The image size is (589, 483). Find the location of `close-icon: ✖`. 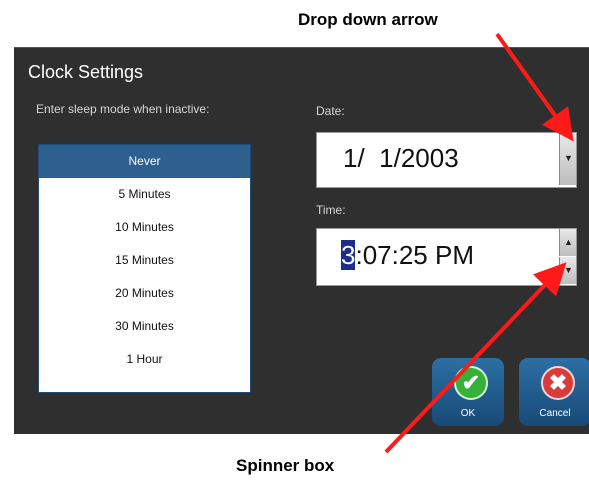

close-icon: ✖ is located at coordinates (558, 383).